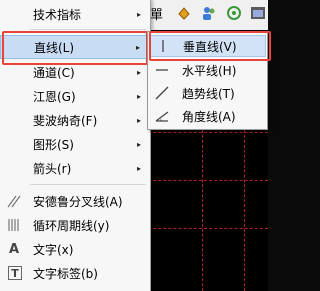 This screenshot has height=291, width=320. What do you see at coordinates (75, 249) in the screenshot?
I see `menu-item-text: A 文字(x)` at bounding box center [75, 249].